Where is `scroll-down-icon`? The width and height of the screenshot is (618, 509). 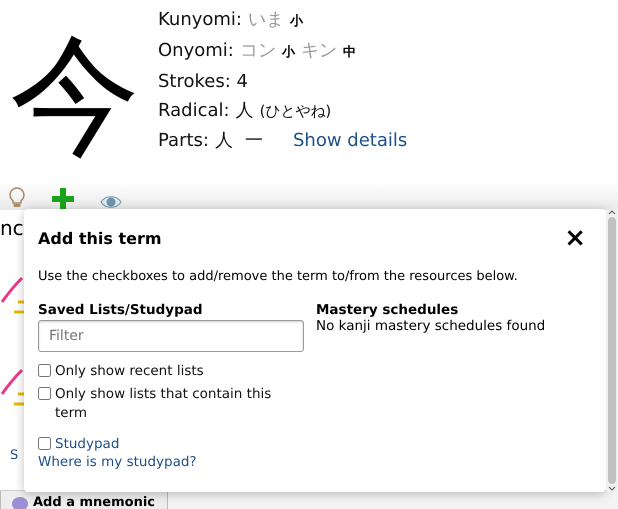
scroll-down-icon is located at coordinates (612, 489).